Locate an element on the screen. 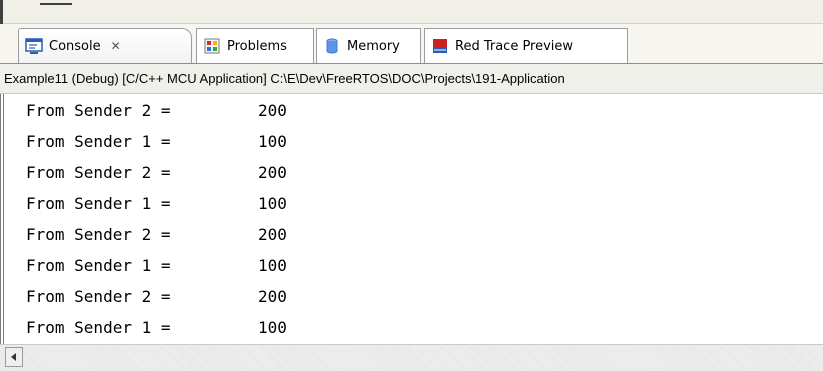 This screenshot has width=823, height=371. tab-problems-label: Problems is located at coordinates (257, 46).